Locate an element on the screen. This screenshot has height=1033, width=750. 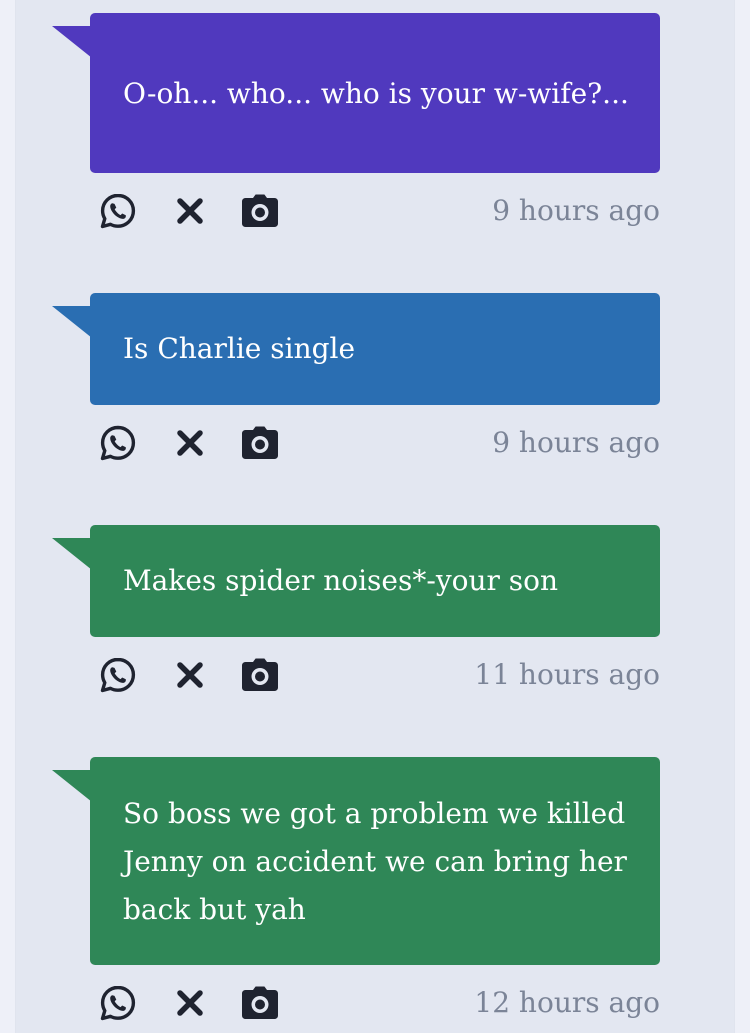
left-gutter is located at coordinates (8, 516).